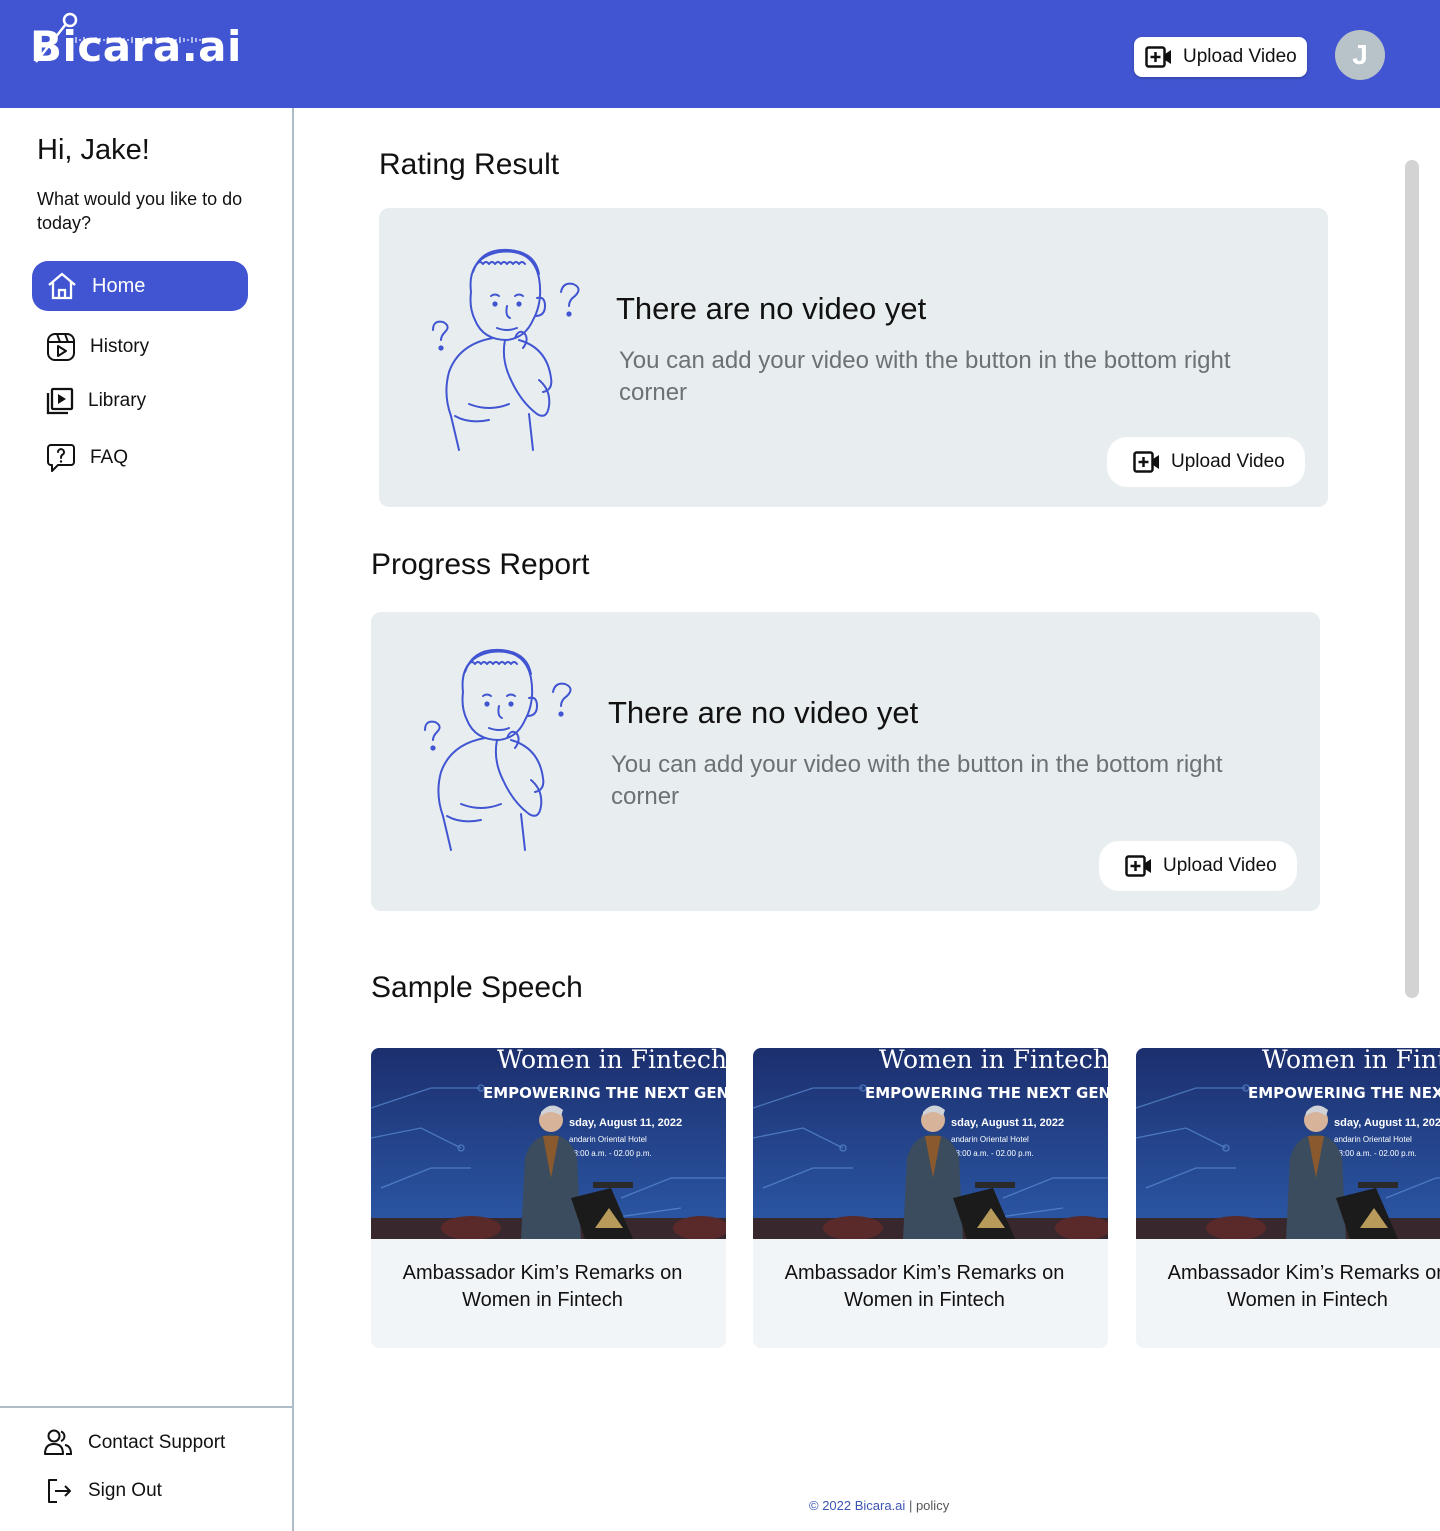 This screenshot has width=1440, height=1531. I want to click on top-bar: Bicara.ai Upload Video J, so click(720, 54).